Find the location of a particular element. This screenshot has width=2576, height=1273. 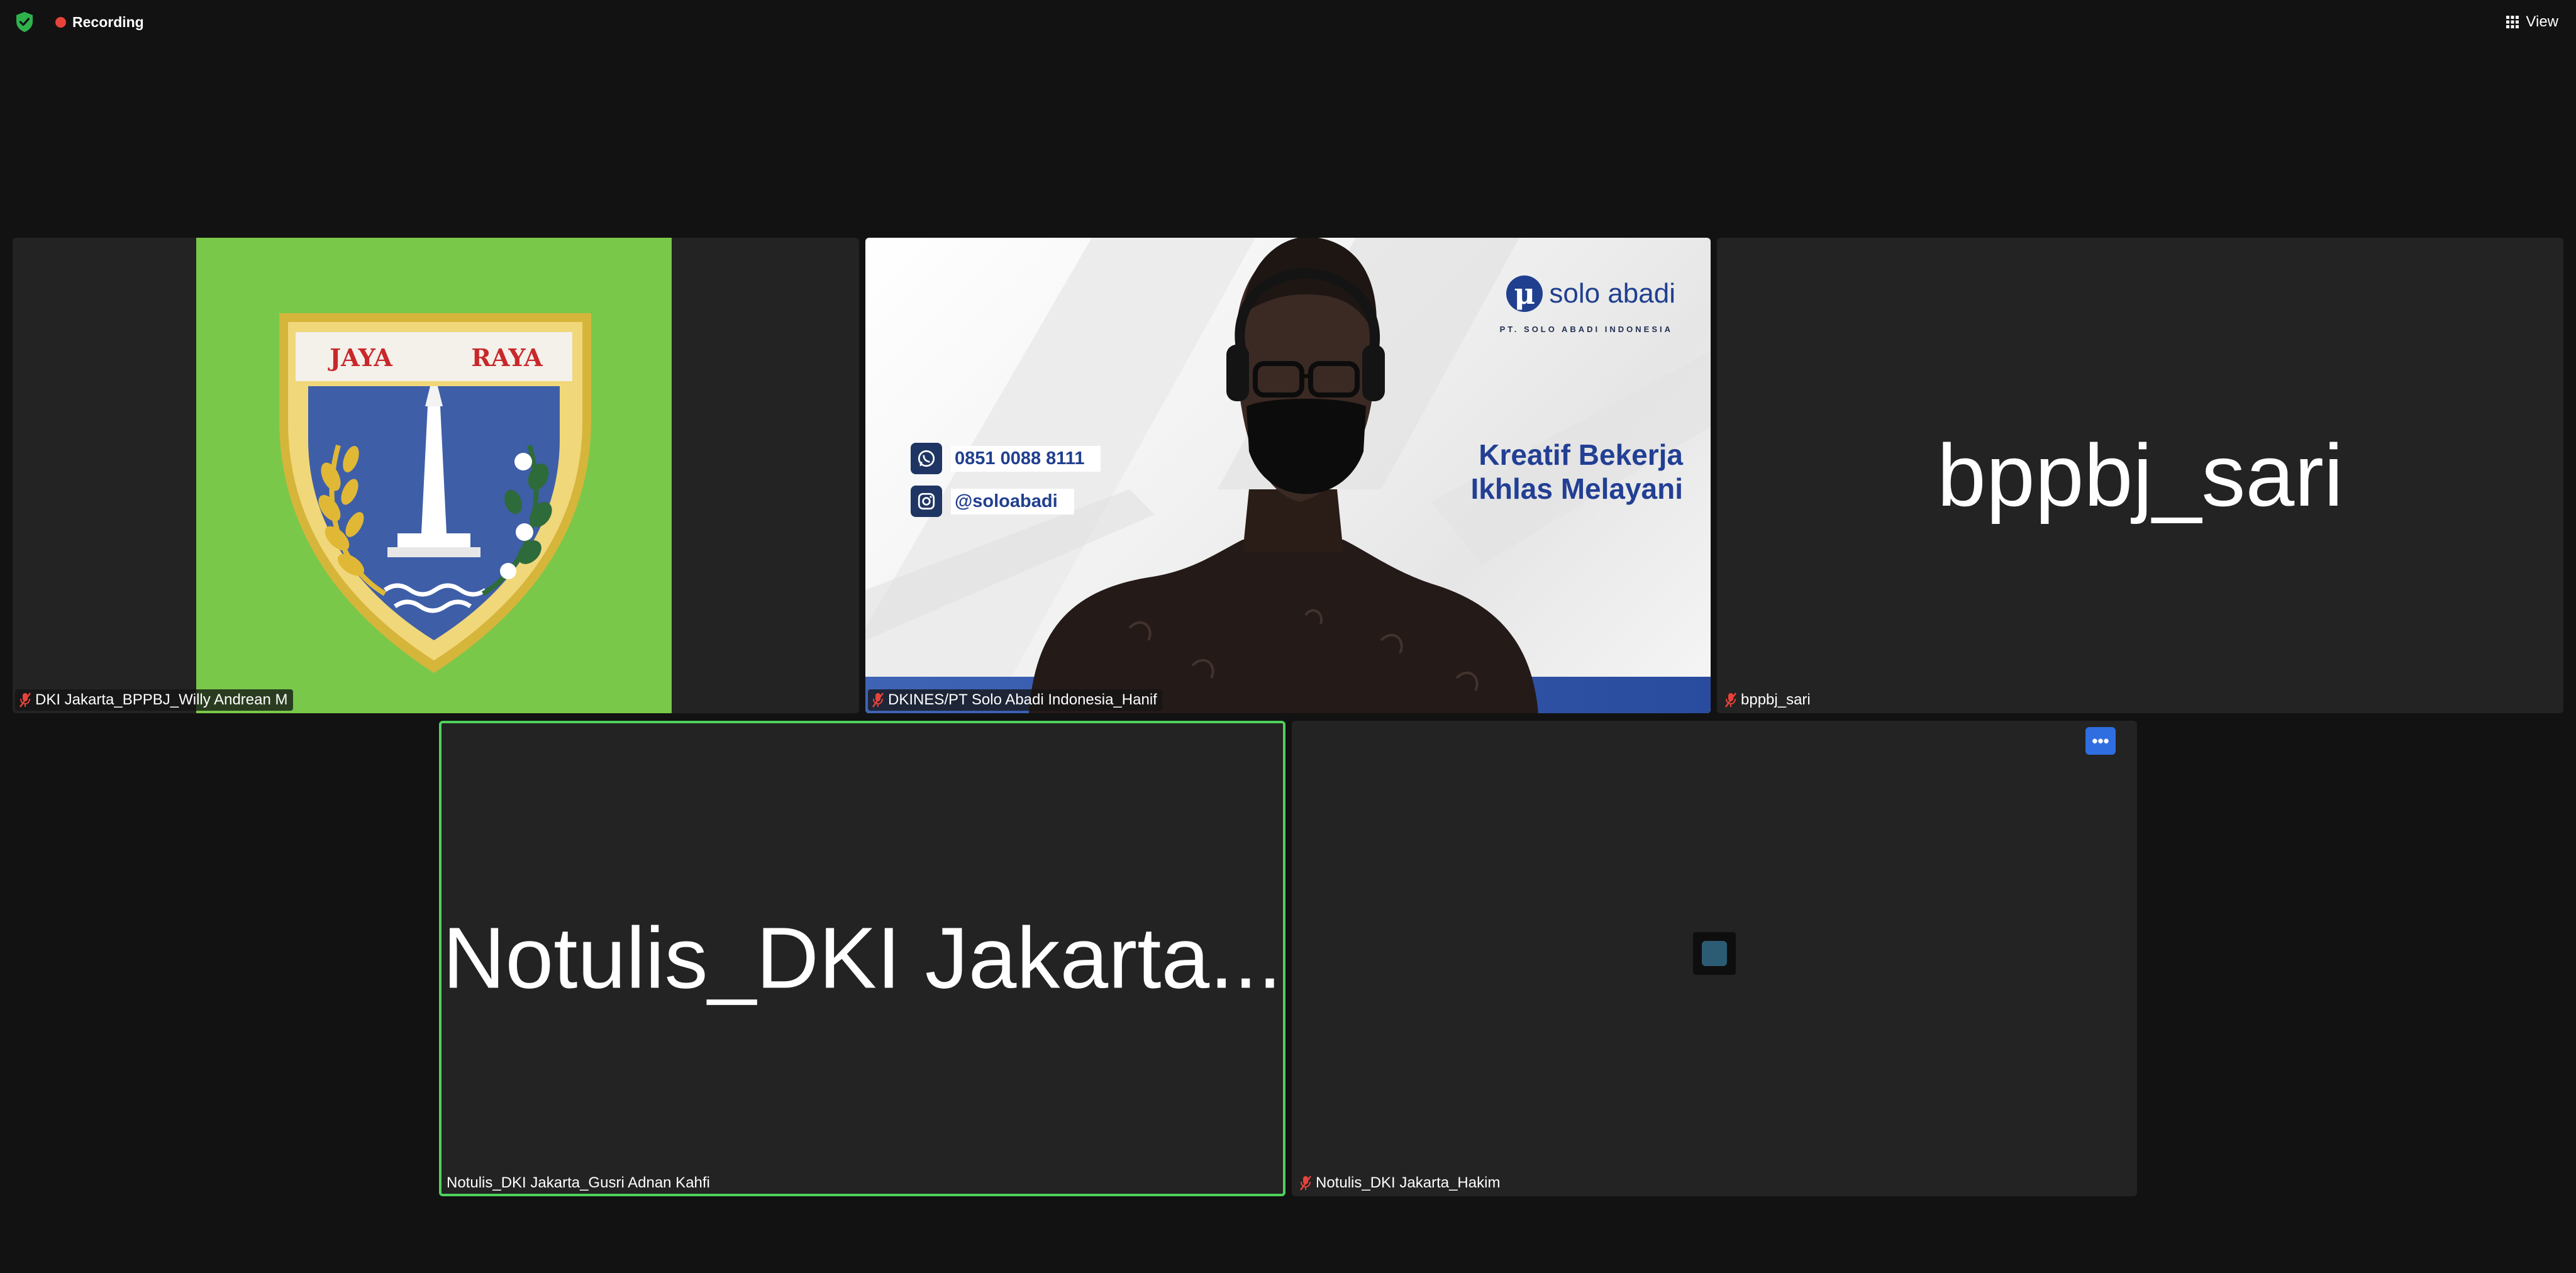

participant-tile-bppbj-sari: bppbj_sari bppbj_sari is located at coordinates (2140, 475).